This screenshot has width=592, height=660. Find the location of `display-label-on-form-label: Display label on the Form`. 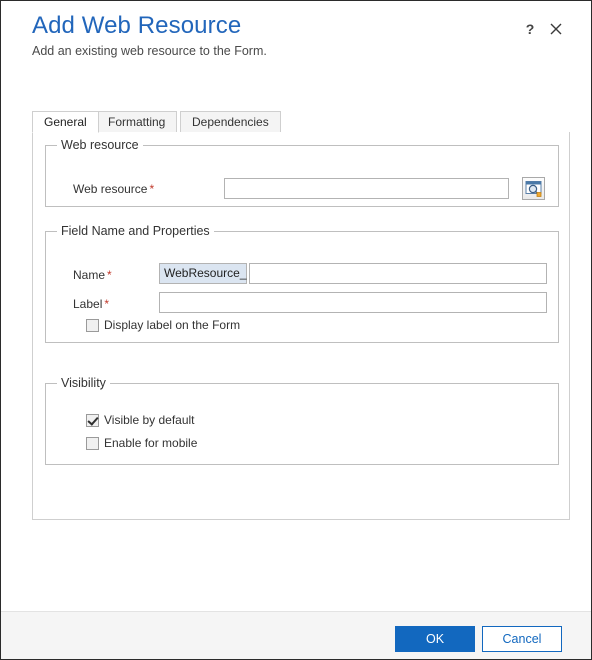

display-label-on-form-label: Display label on the Form is located at coordinates (172, 325).